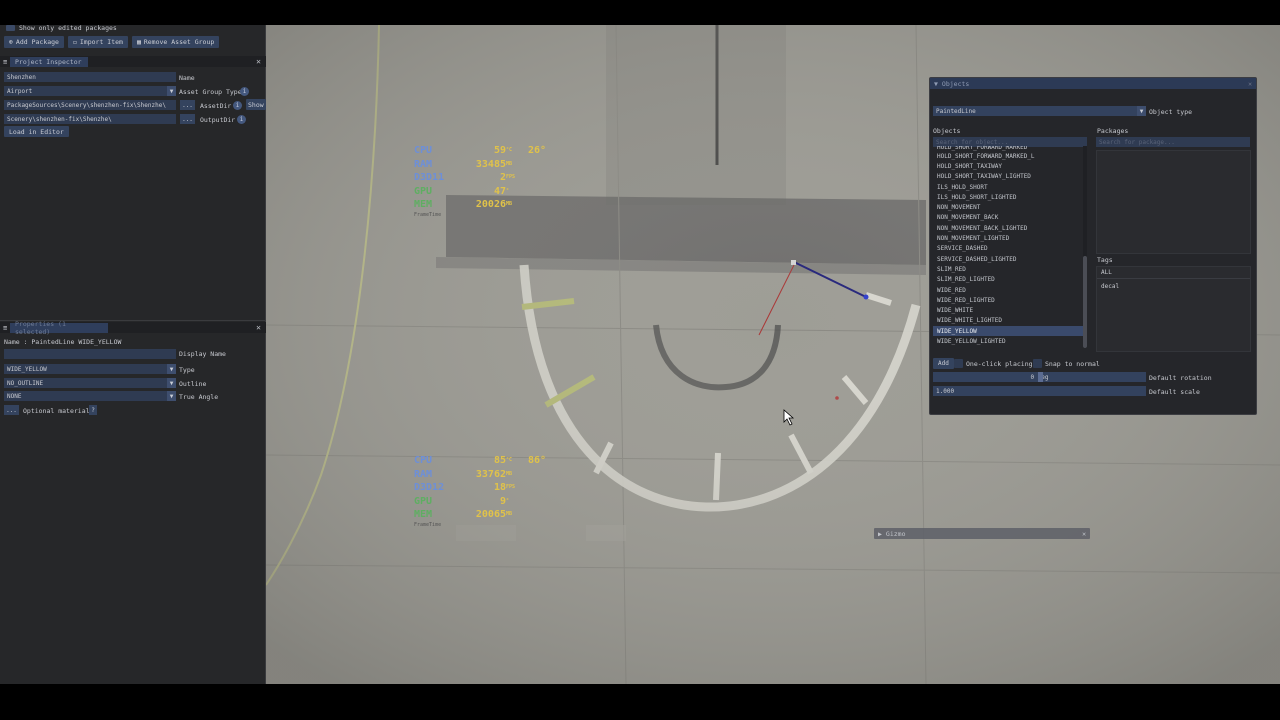  What do you see at coordinates (90, 369) in the screenshot?
I see `type-select: WIDE_YELLOW ▼` at bounding box center [90, 369].